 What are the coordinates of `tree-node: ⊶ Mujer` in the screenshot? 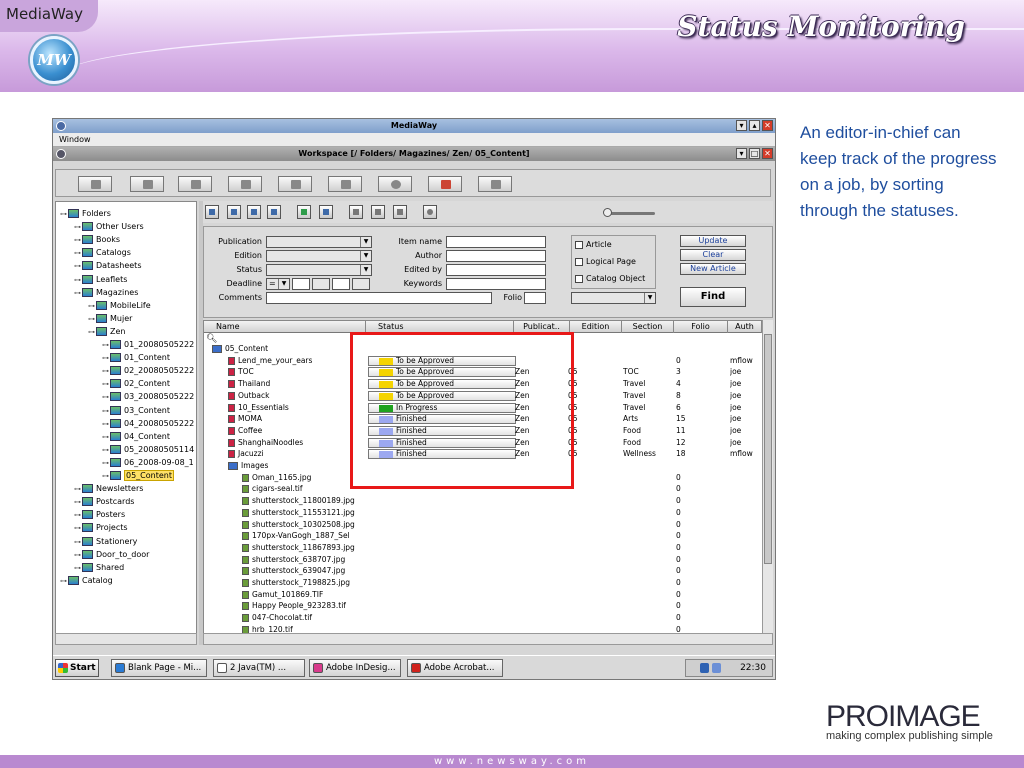 It's located at (110, 319).